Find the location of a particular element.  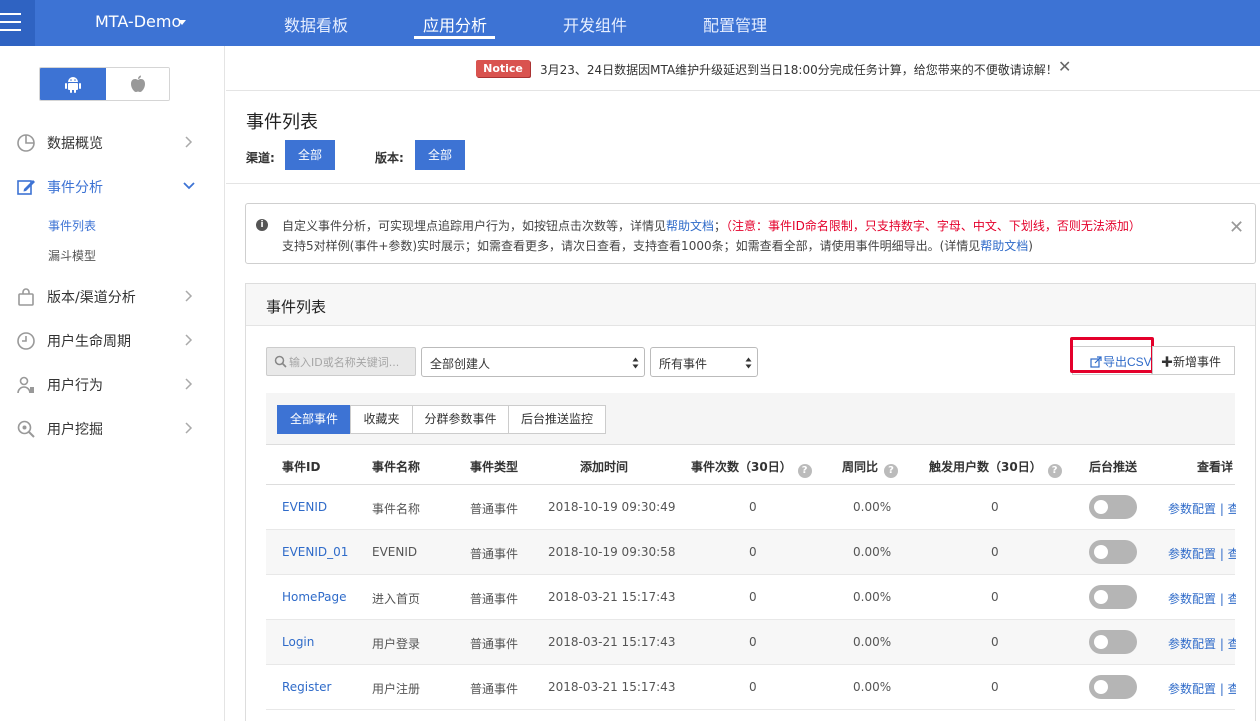

export-label: 导出CSV is located at coordinates (1127, 362).